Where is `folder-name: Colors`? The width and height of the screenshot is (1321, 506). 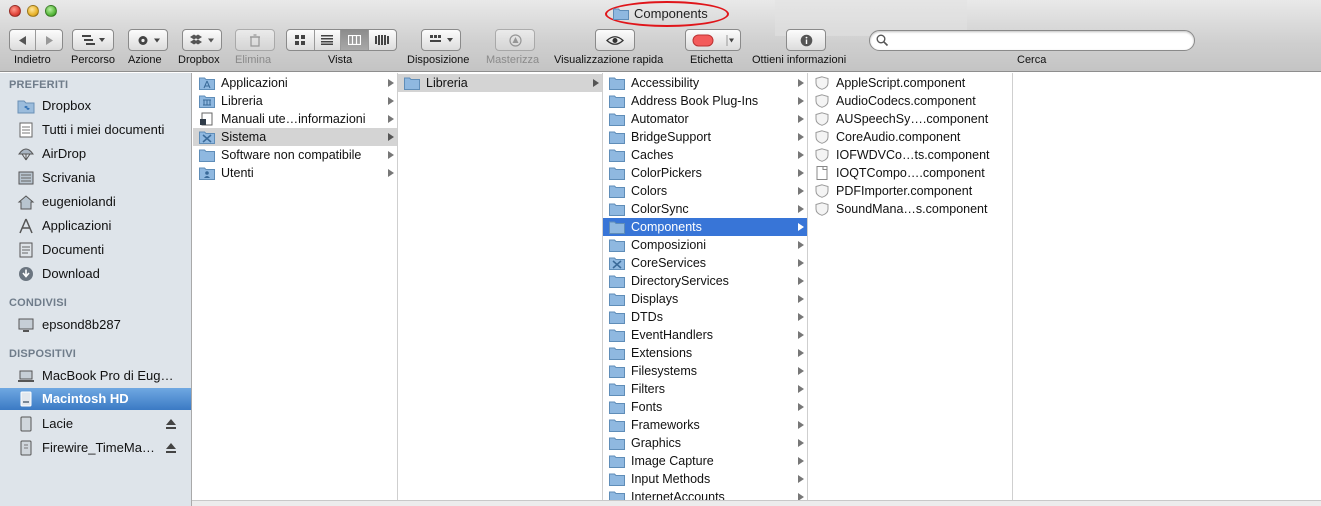
folder-name: Colors is located at coordinates (649, 191).